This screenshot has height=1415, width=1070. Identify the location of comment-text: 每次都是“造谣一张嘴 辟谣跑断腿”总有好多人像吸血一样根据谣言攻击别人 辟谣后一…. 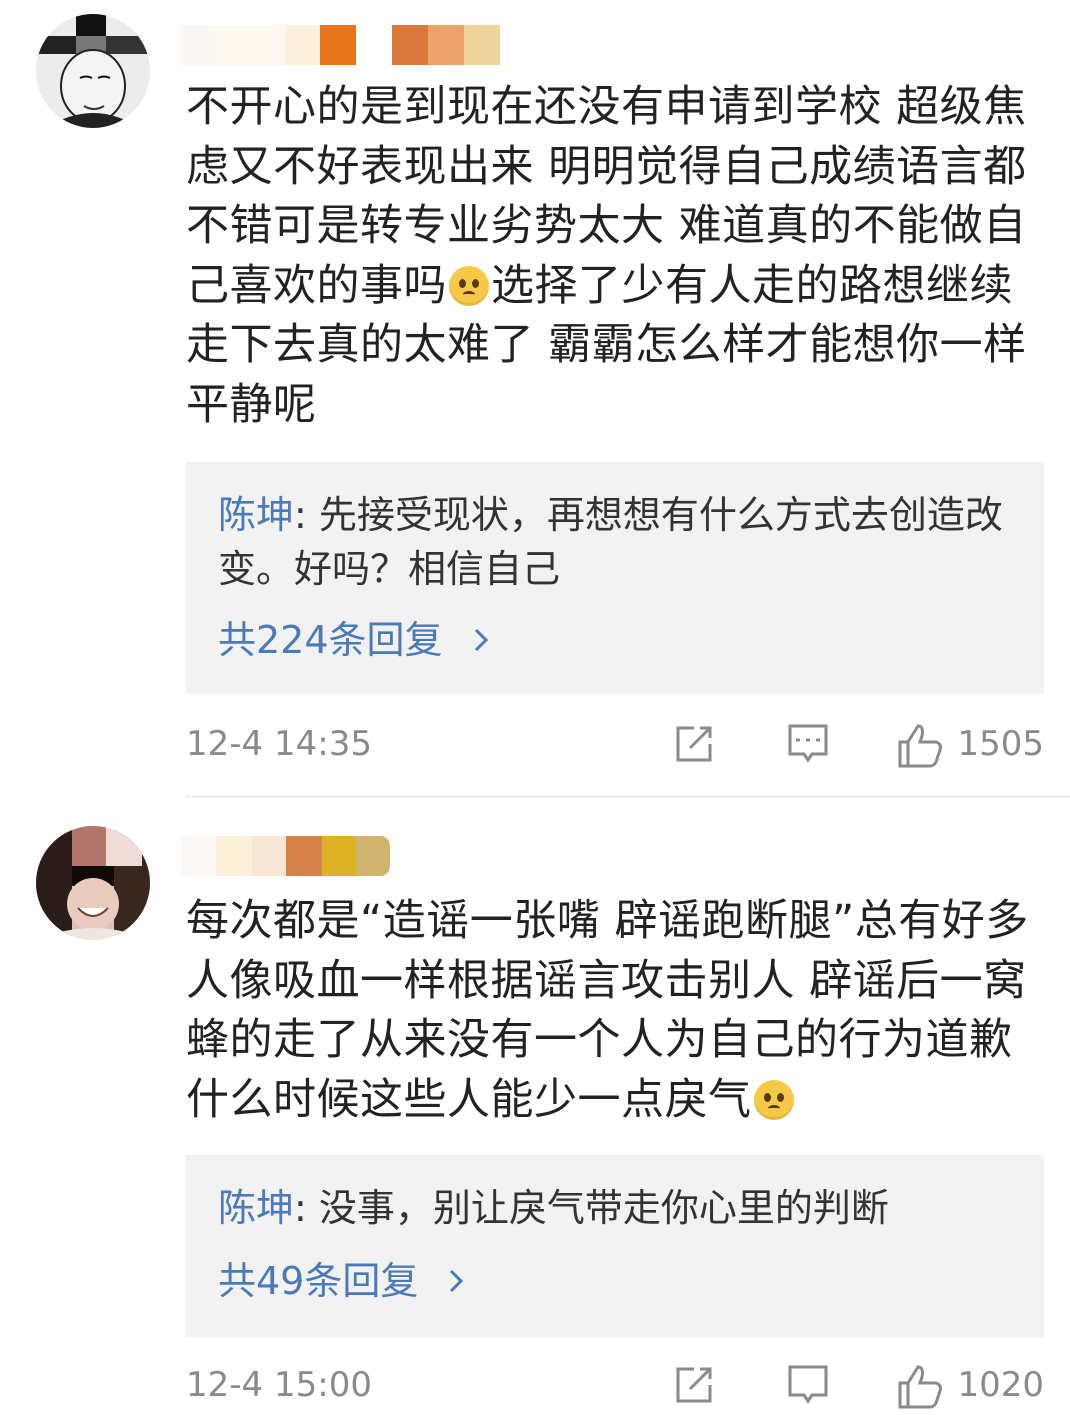
(616, 1011).